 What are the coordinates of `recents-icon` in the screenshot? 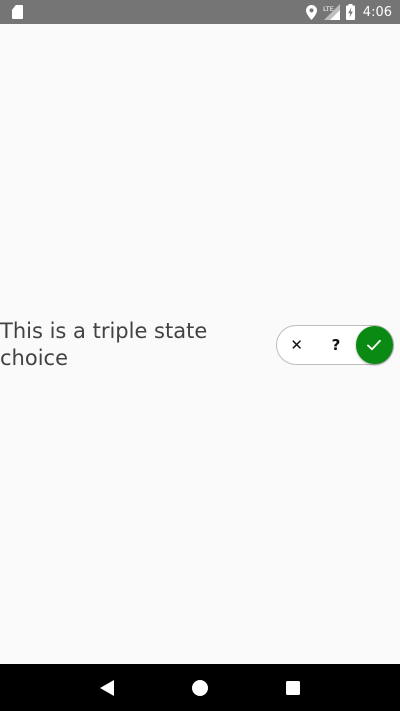 It's located at (293, 687).